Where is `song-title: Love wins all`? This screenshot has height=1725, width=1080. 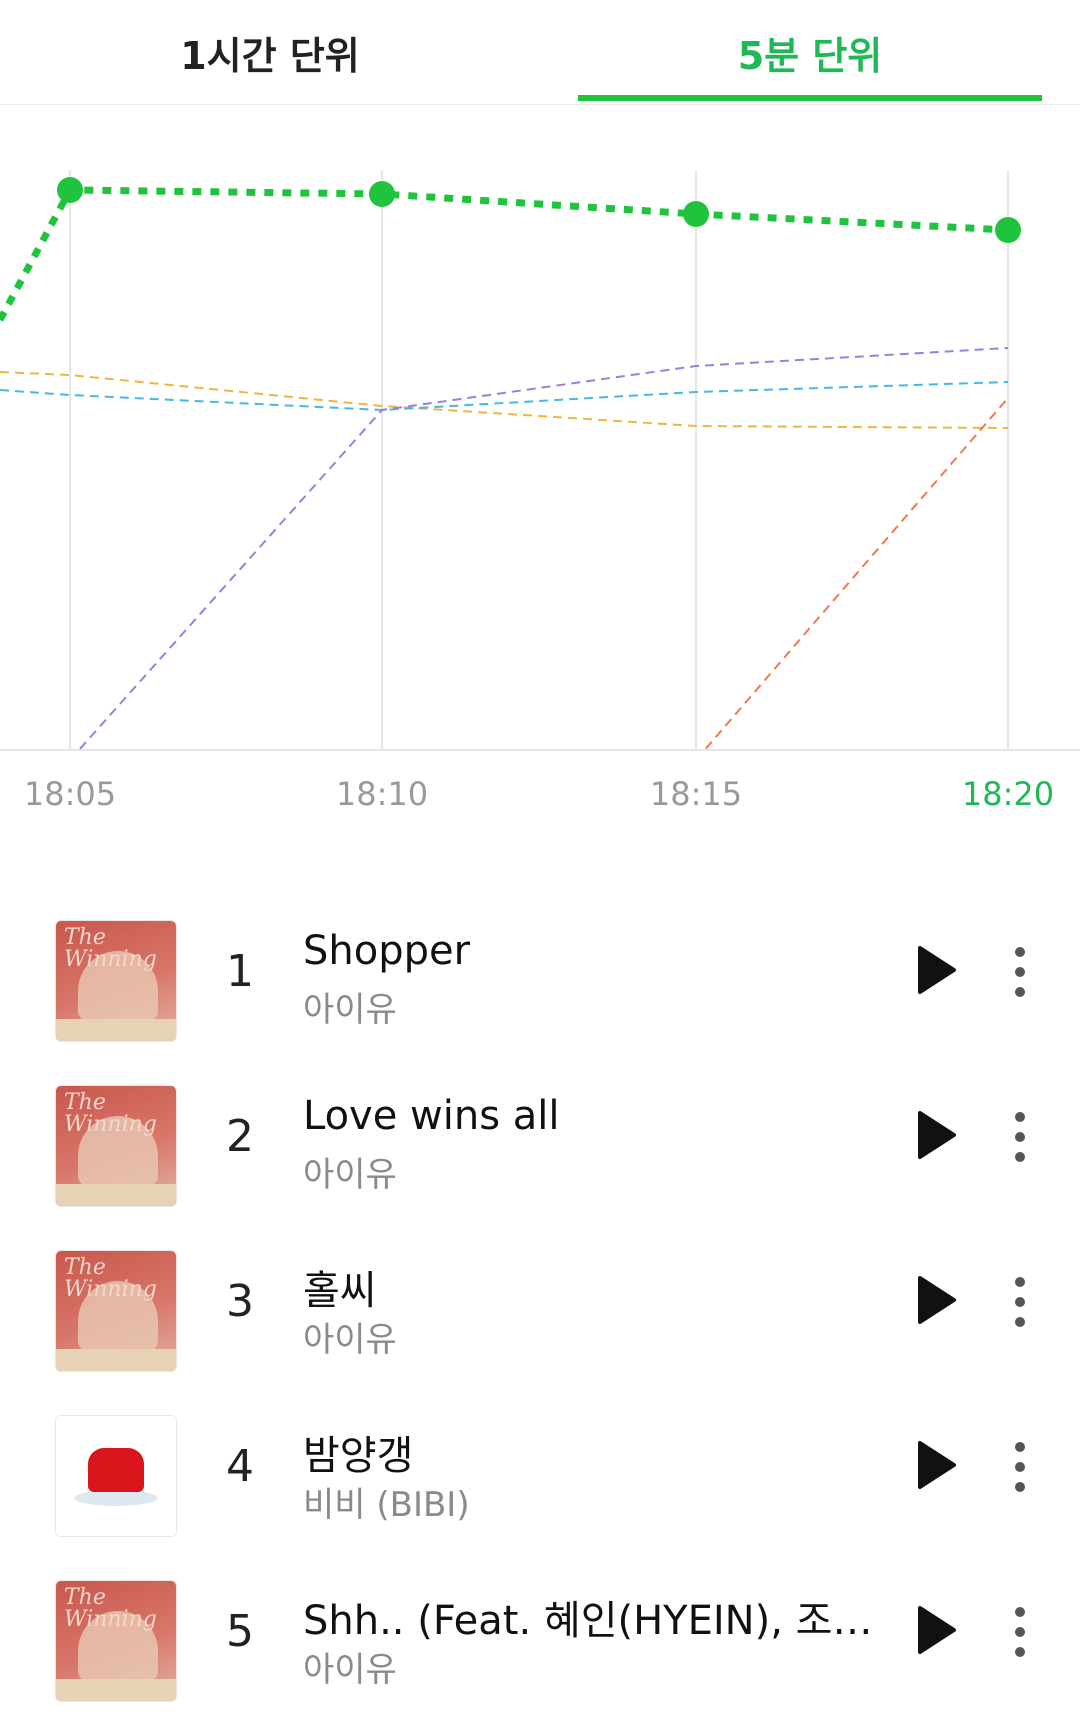 song-title: Love wins all is located at coordinates (593, 1116).